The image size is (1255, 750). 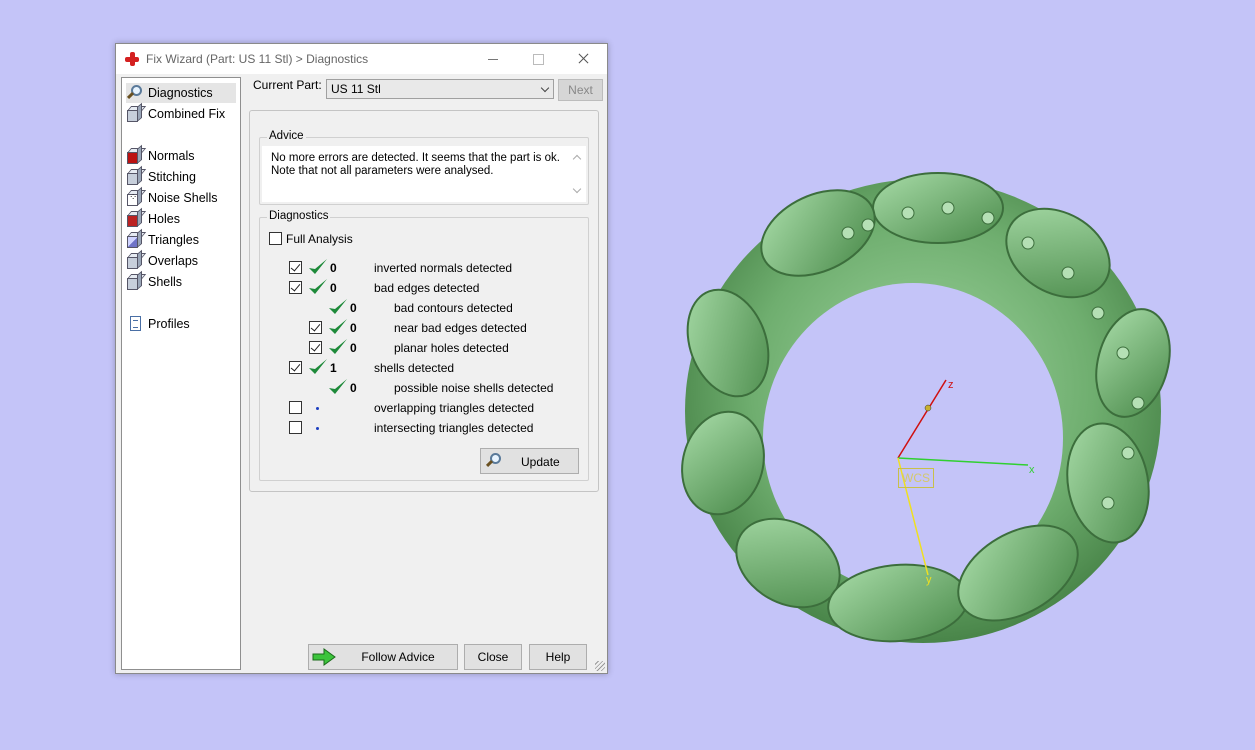 What do you see at coordinates (427, 288) in the screenshot?
I see `bad-edges-label: bad edges detected` at bounding box center [427, 288].